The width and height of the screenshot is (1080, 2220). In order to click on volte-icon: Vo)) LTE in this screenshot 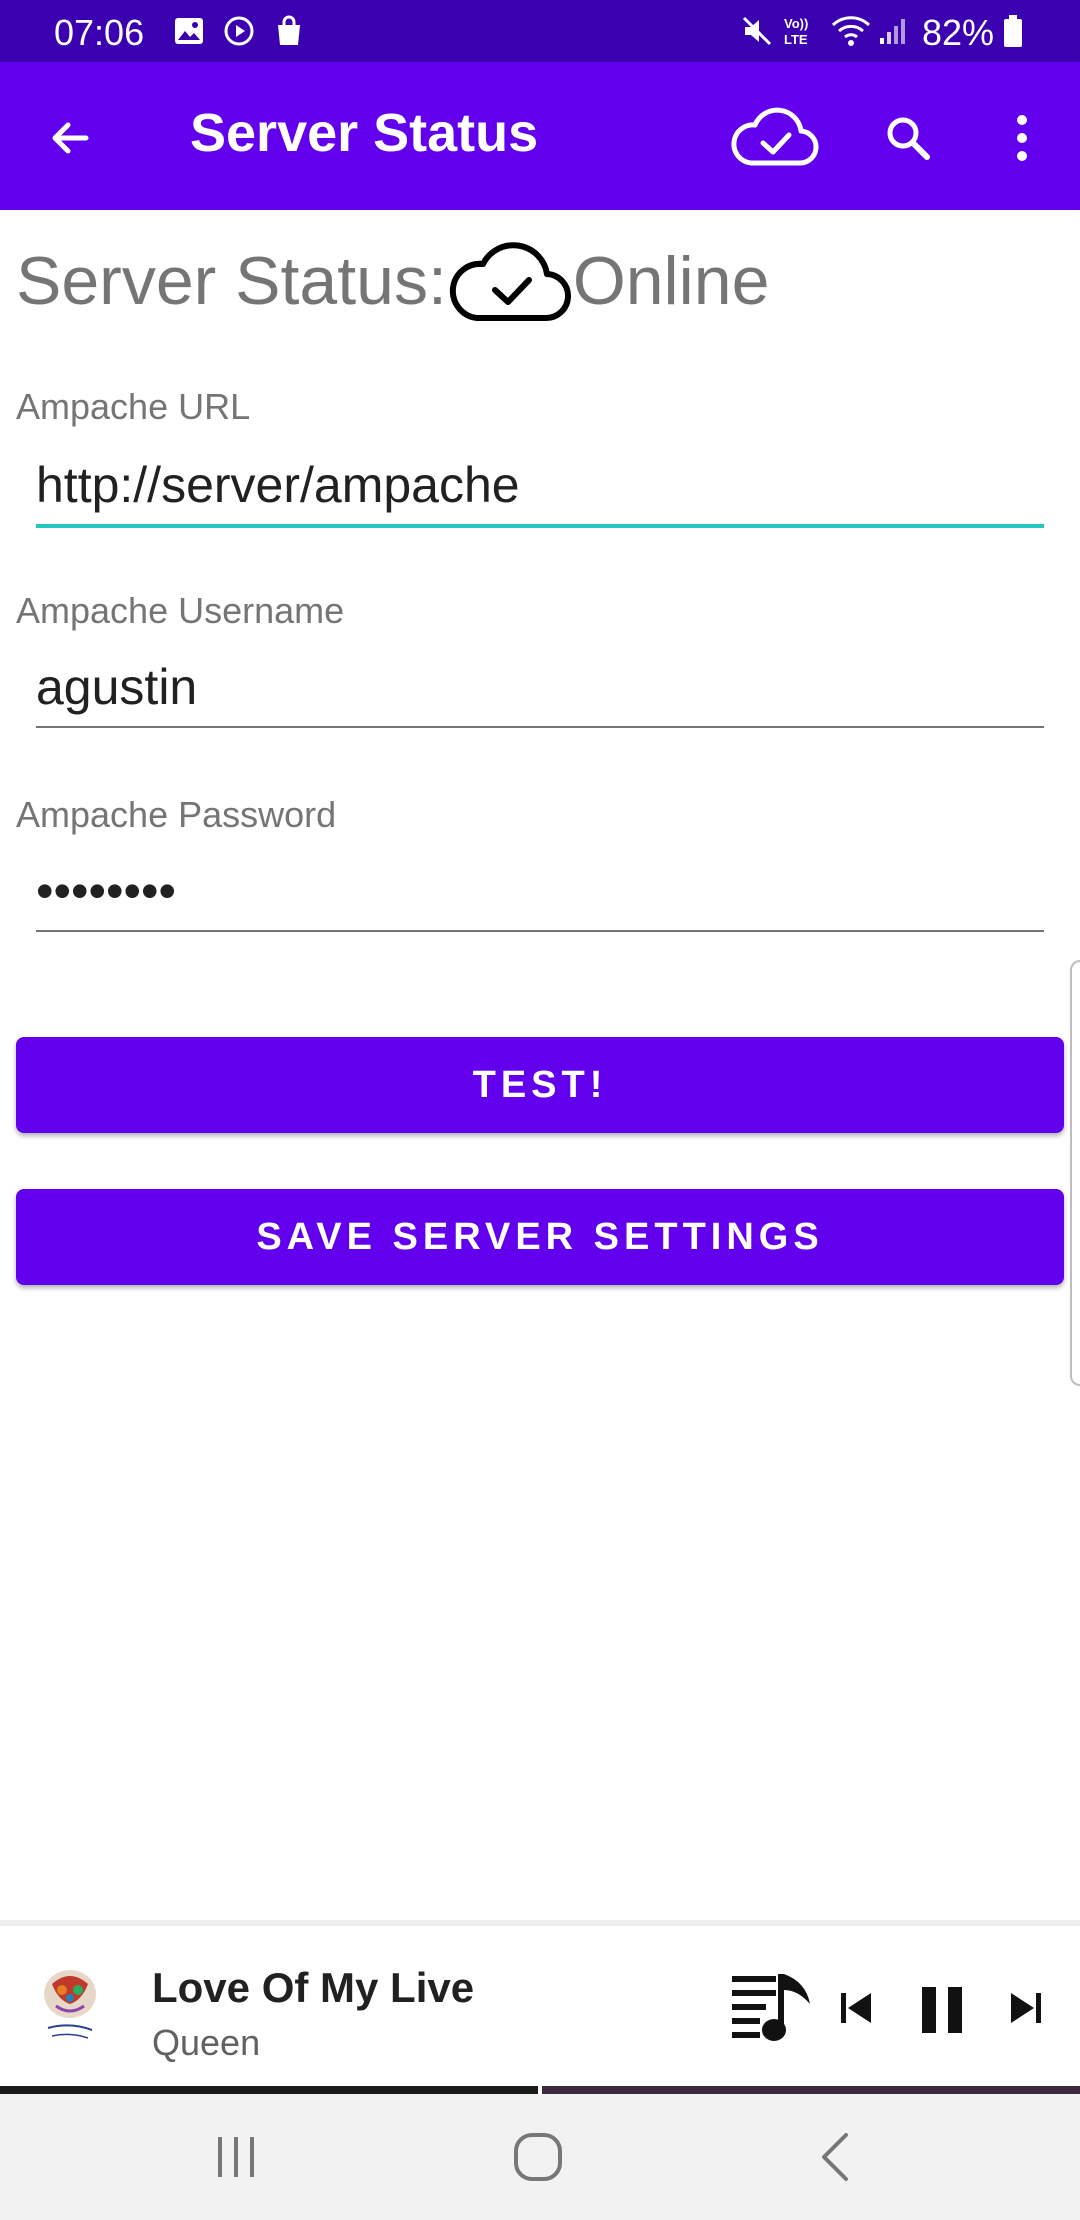, I will do `click(800, 31)`.